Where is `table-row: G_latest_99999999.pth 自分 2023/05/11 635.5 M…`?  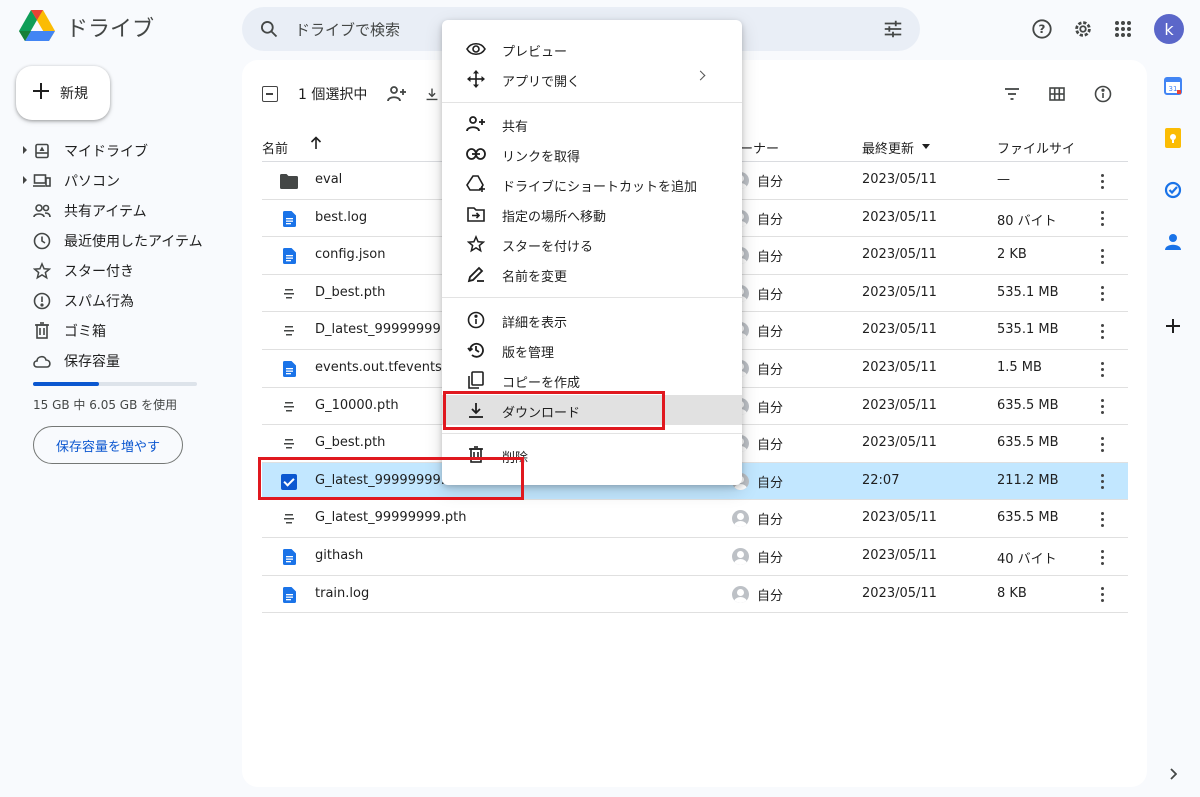 table-row: G_latest_99999999.pth 自分 2023/05/11 635.5 M… is located at coordinates (695, 519).